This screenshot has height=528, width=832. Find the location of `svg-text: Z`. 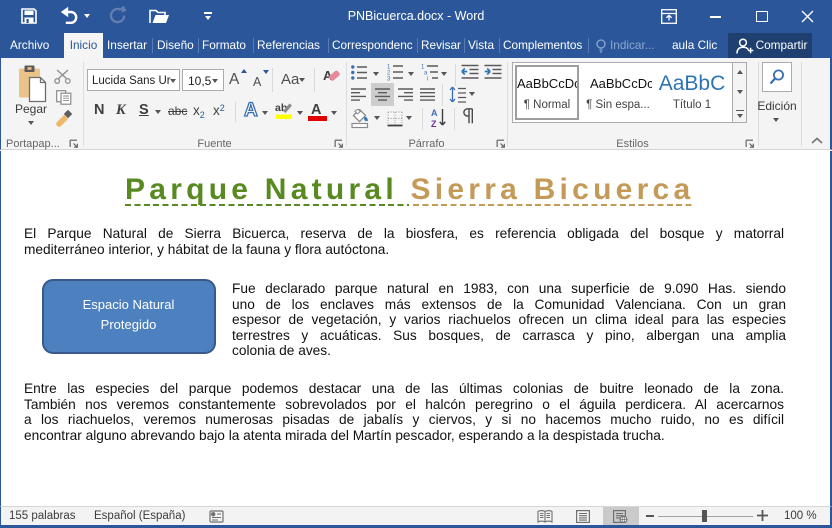

svg-text: Z is located at coordinates (434, 123).